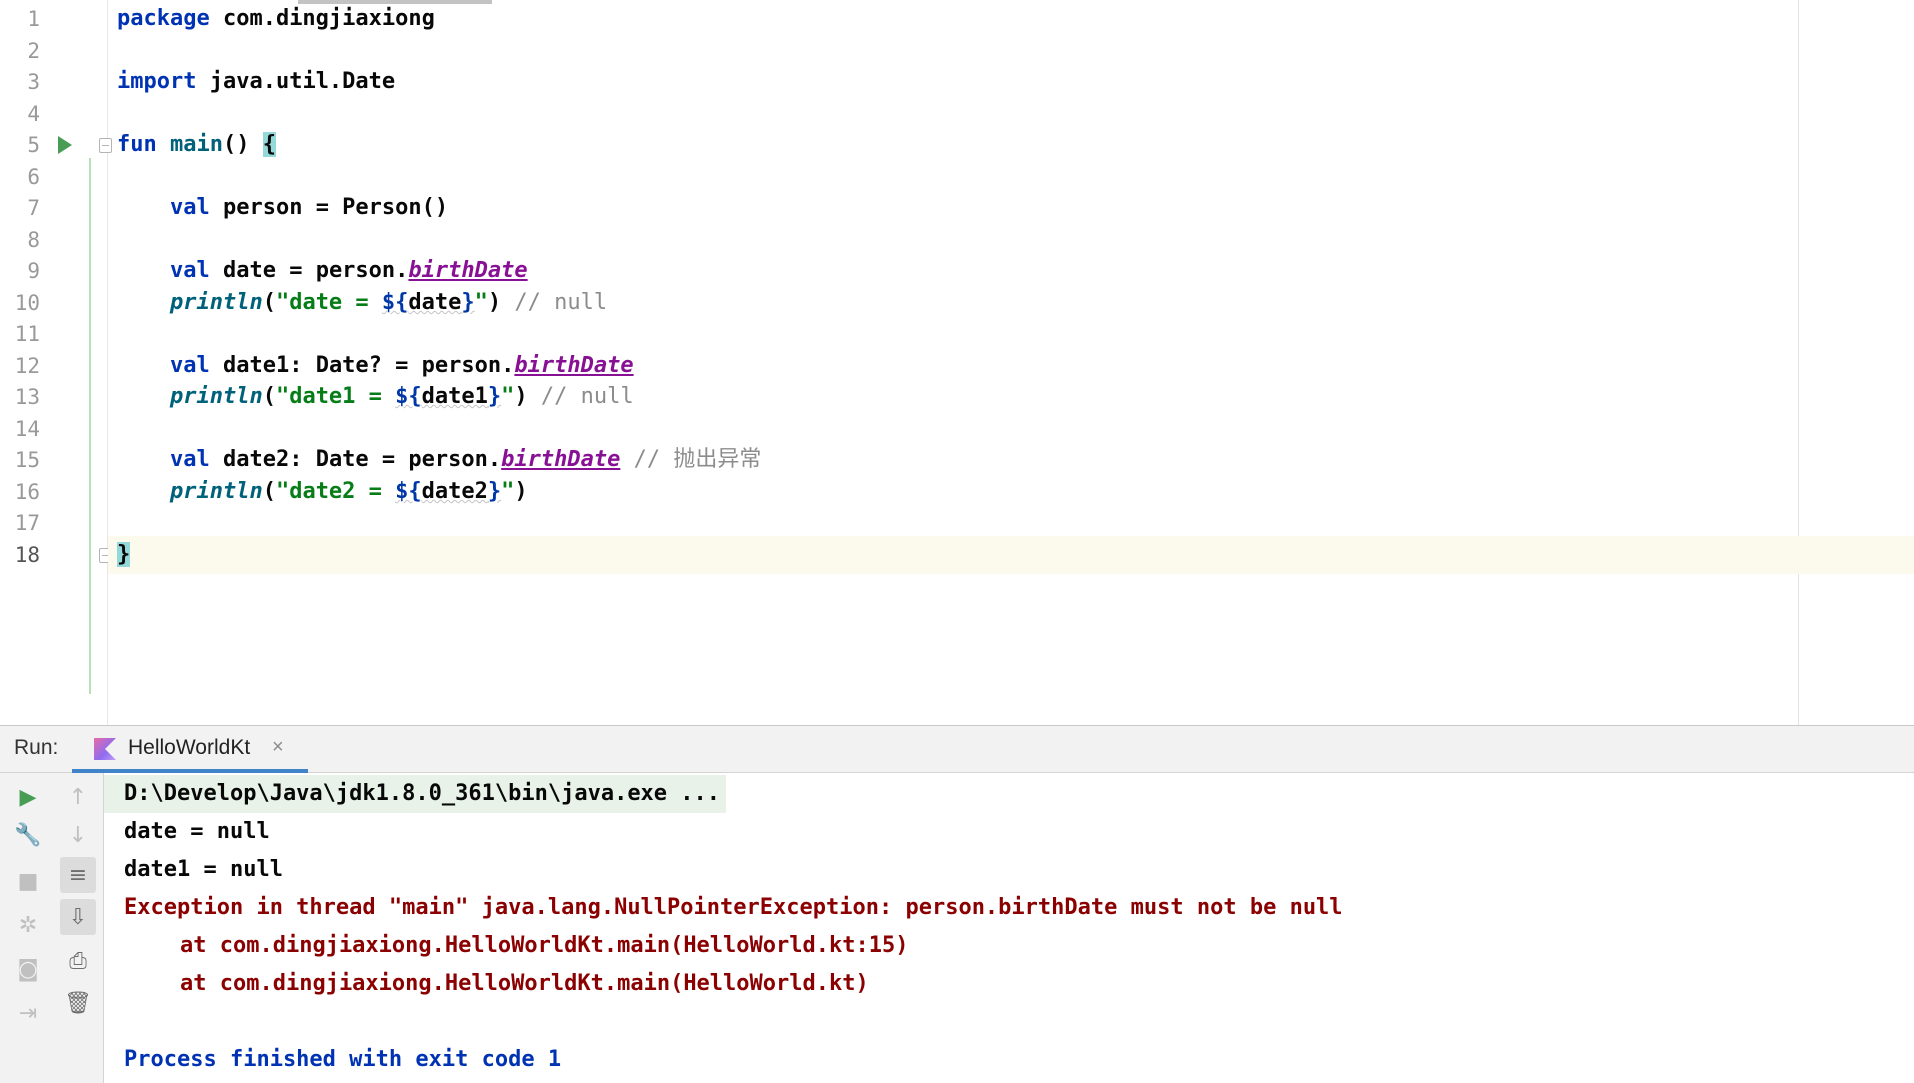 The height and width of the screenshot is (1083, 1914). Describe the element at coordinates (78, 875) in the screenshot. I see `soft-wrap-icon: ≡` at that location.